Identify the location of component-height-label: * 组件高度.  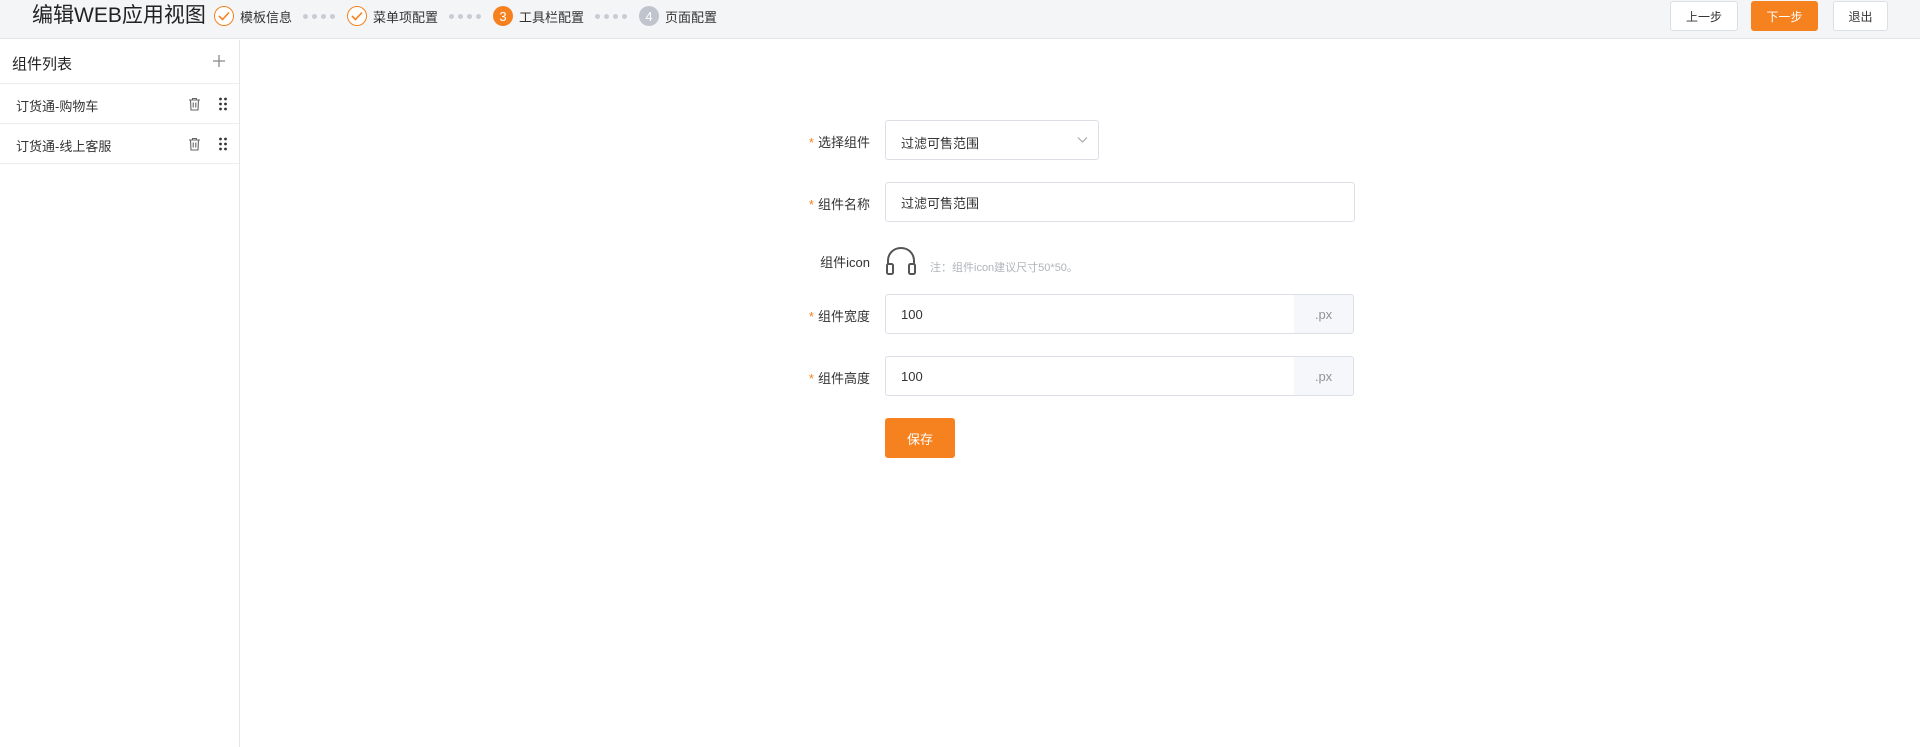
(815, 377).